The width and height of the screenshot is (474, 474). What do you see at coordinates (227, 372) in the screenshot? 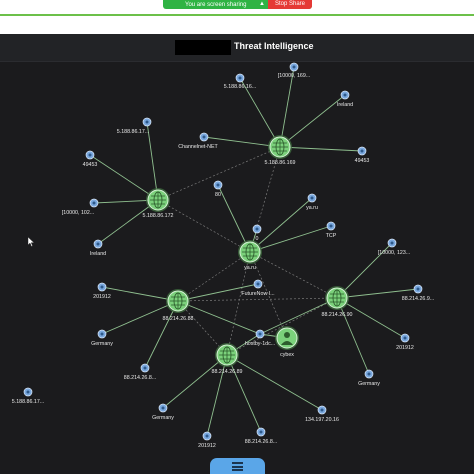
I see `hub-node-label: 88.214.26.89` at bounding box center [227, 372].